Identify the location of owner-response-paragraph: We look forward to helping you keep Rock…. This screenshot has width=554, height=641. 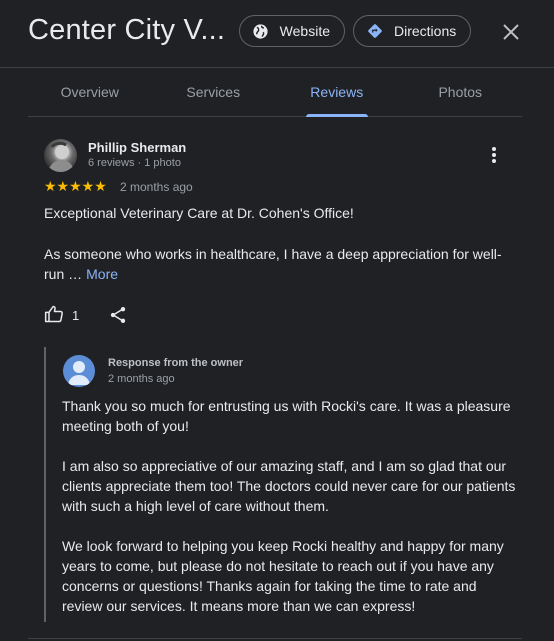
(283, 576).